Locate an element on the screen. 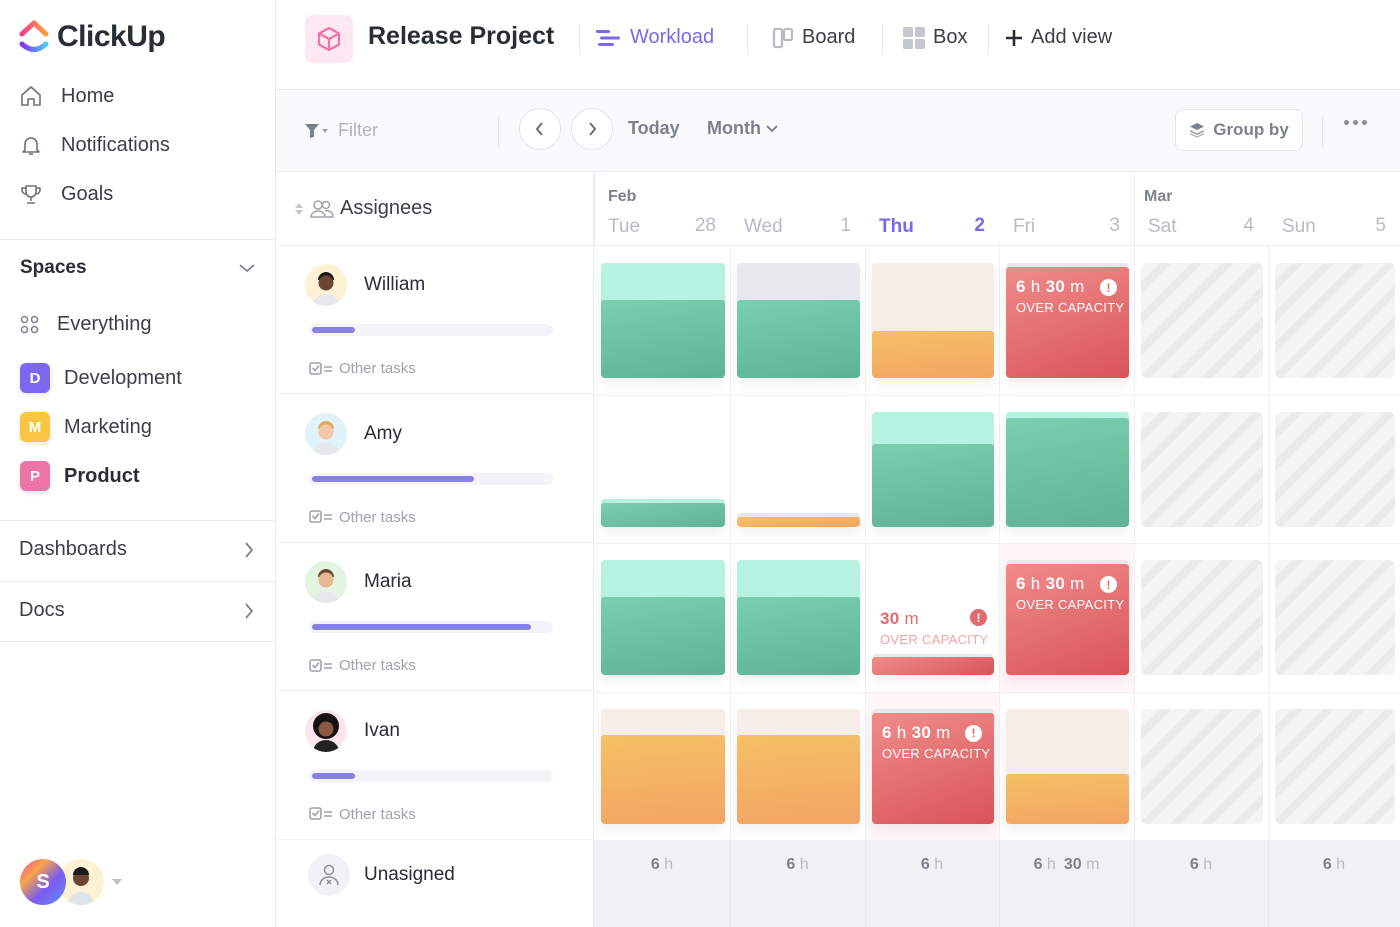  add-view-button: Add view is located at coordinates (1058, 37).